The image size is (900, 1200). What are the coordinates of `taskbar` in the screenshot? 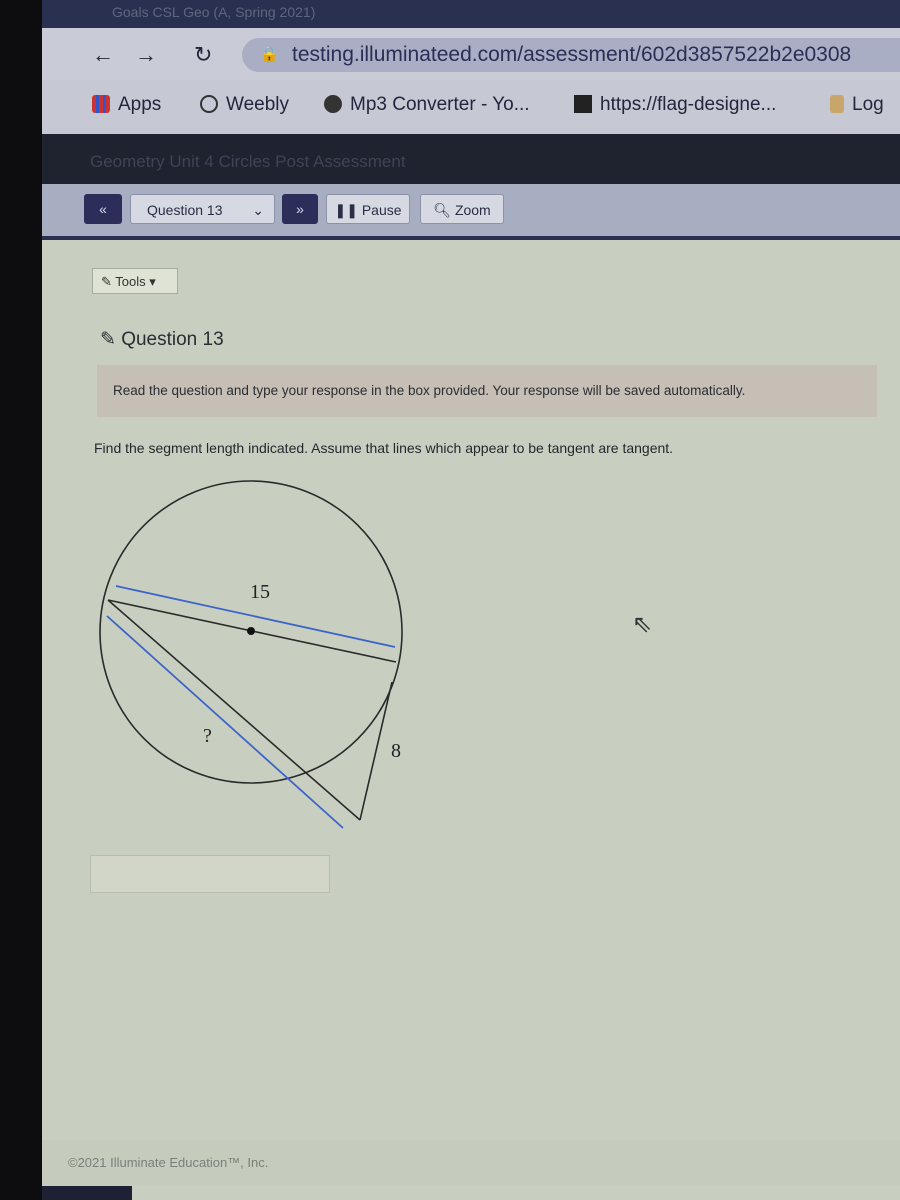 It's located at (87, 1193).